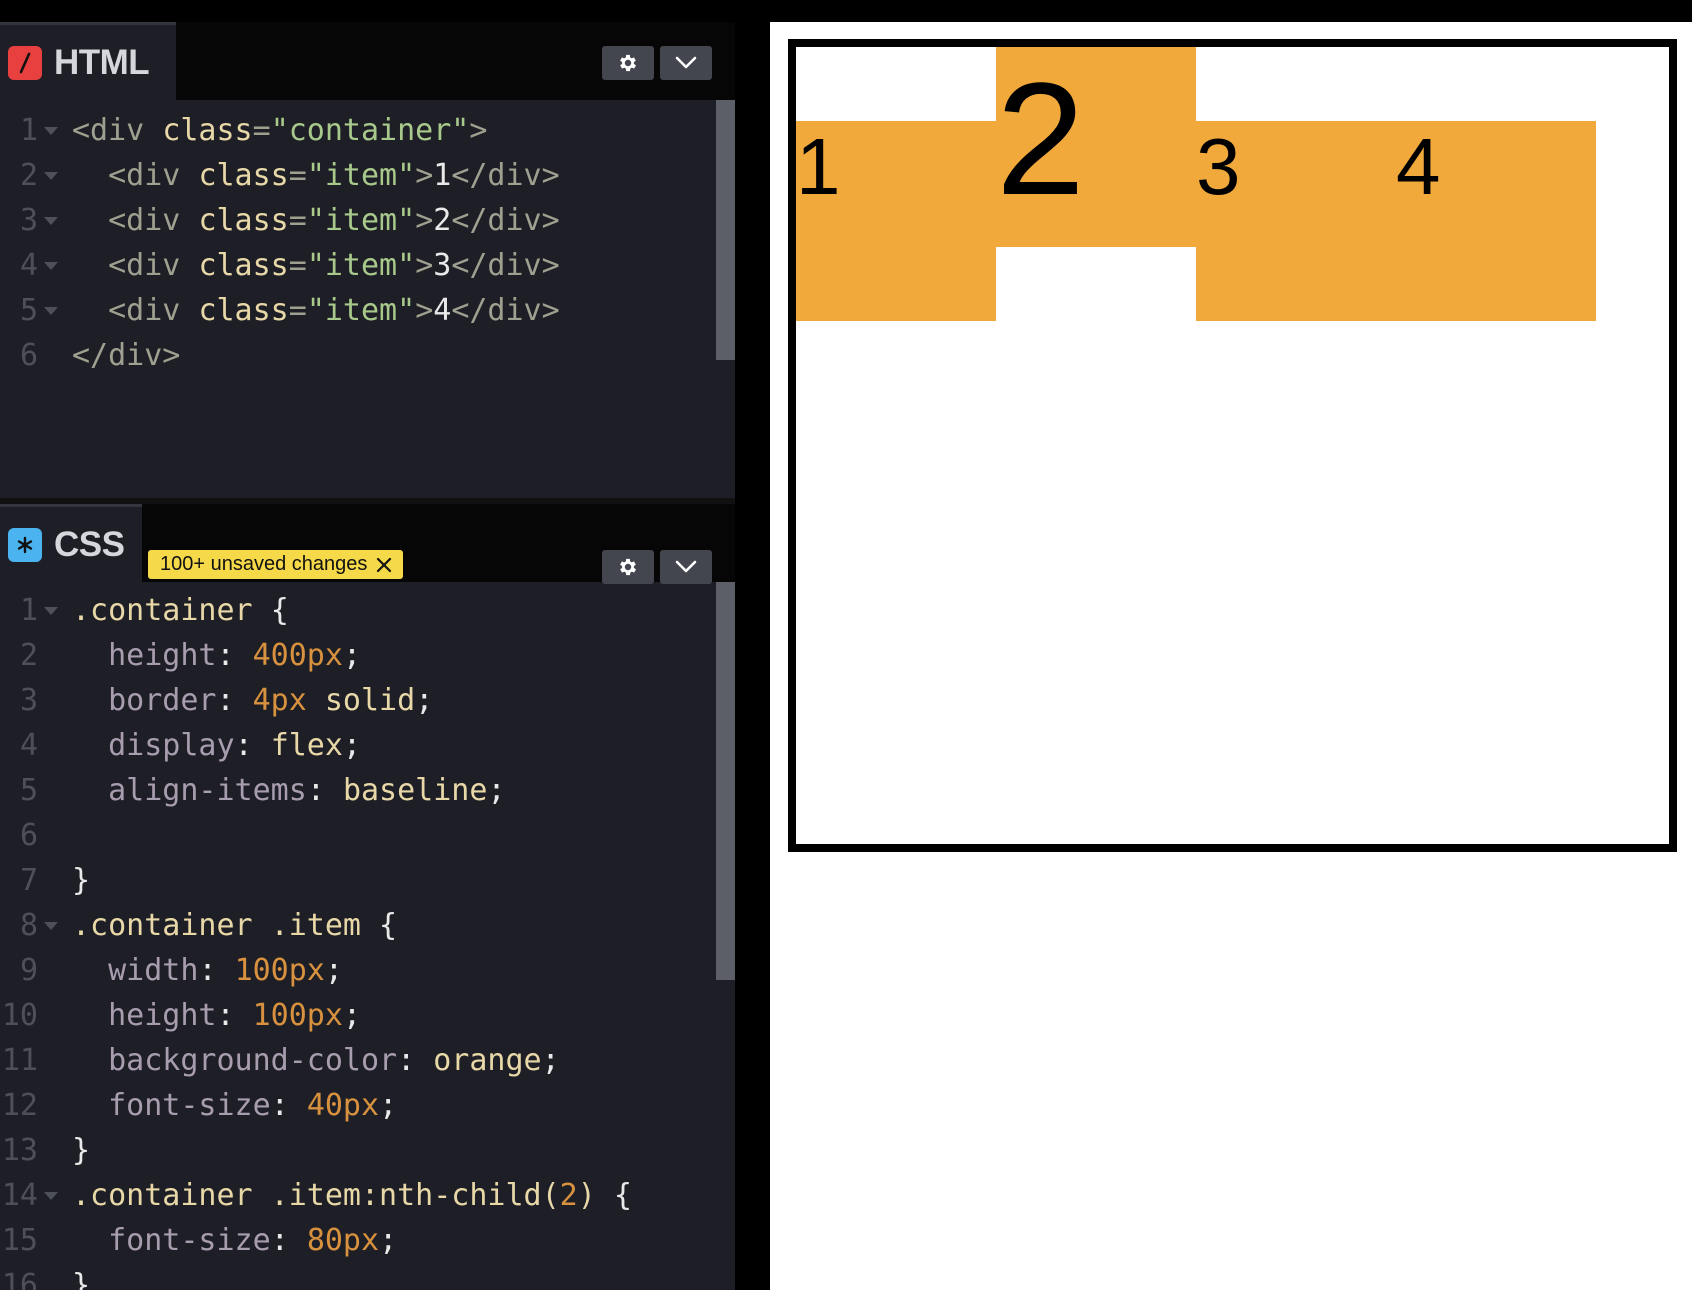 This screenshot has height=1290, width=1692. What do you see at coordinates (279, 970) in the screenshot?
I see `code-token: 100px` at bounding box center [279, 970].